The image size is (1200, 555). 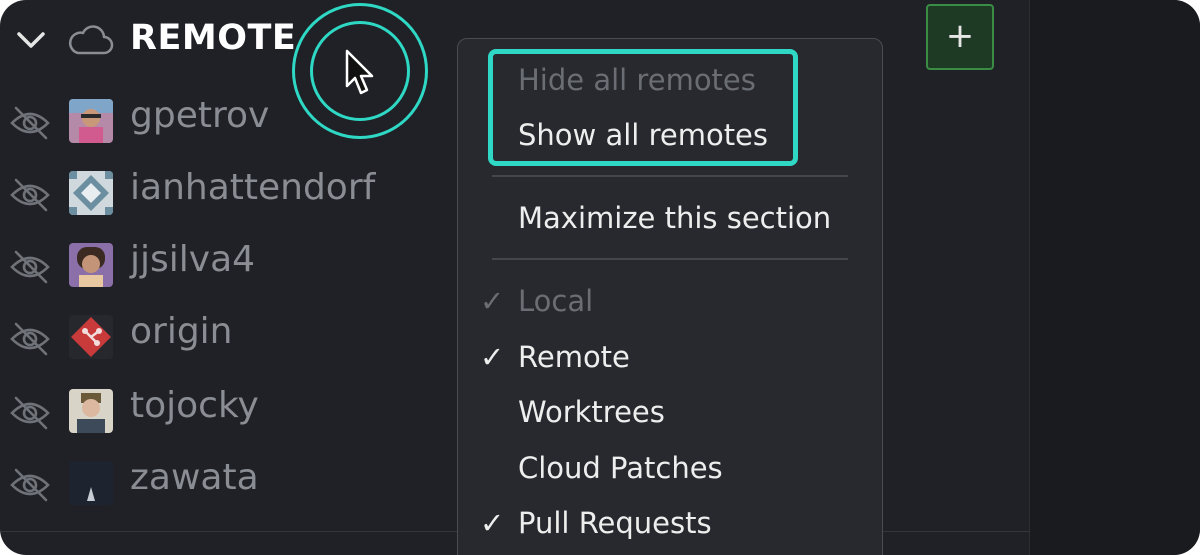 What do you see at coordinates (213, 38) in the screenshot?
I see `section-title: REMOTE` at bounding box center [213, 38].